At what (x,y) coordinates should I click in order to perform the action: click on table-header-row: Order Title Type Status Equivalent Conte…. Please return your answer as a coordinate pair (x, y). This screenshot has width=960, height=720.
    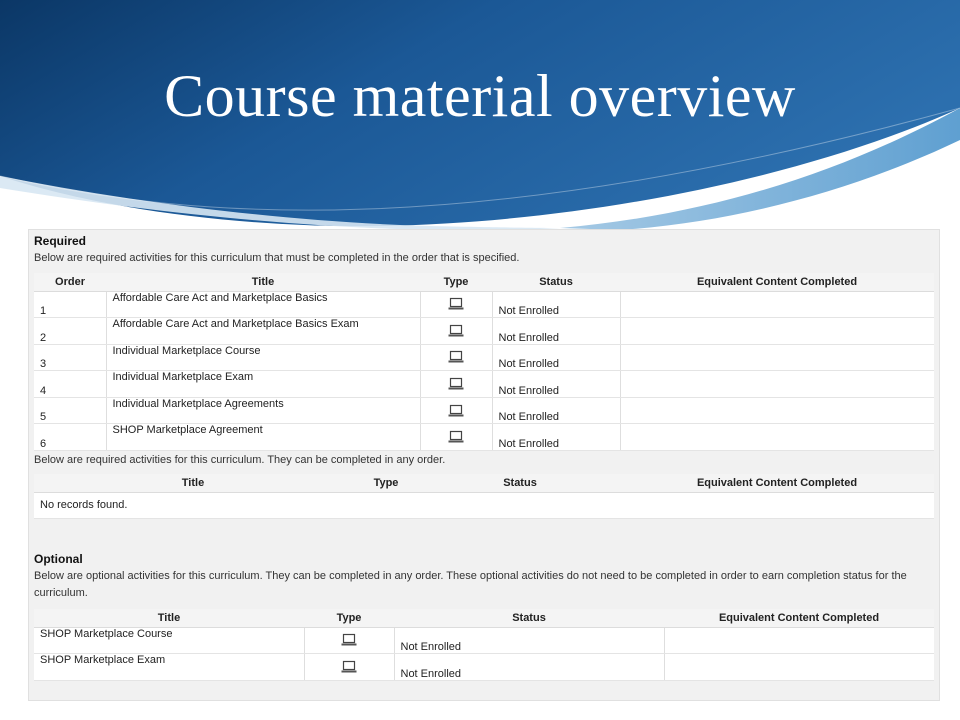
    Looking at the image, I should click on (484, 282).